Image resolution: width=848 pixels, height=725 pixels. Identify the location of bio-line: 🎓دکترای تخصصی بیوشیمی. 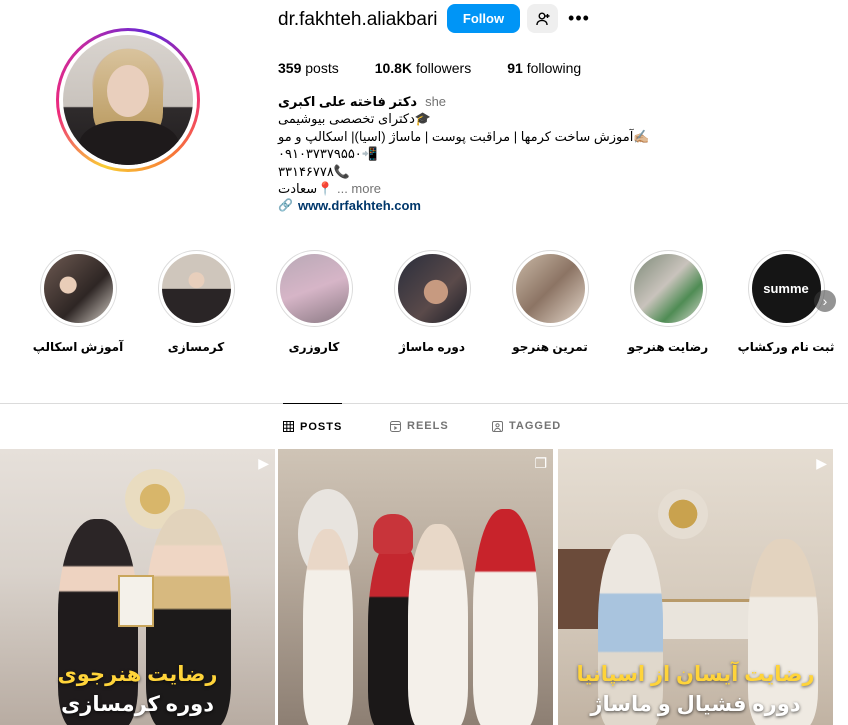
(355, 119).